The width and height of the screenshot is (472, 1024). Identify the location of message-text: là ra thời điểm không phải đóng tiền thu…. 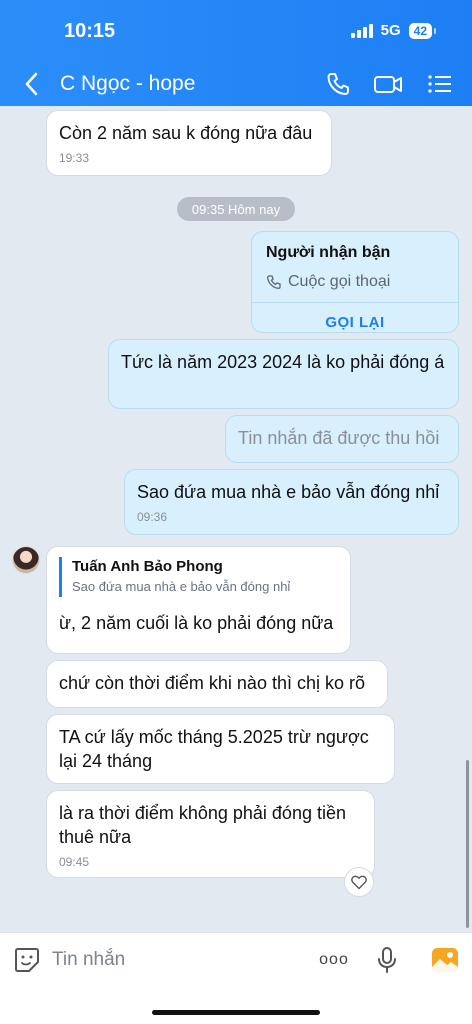
(202, 825).